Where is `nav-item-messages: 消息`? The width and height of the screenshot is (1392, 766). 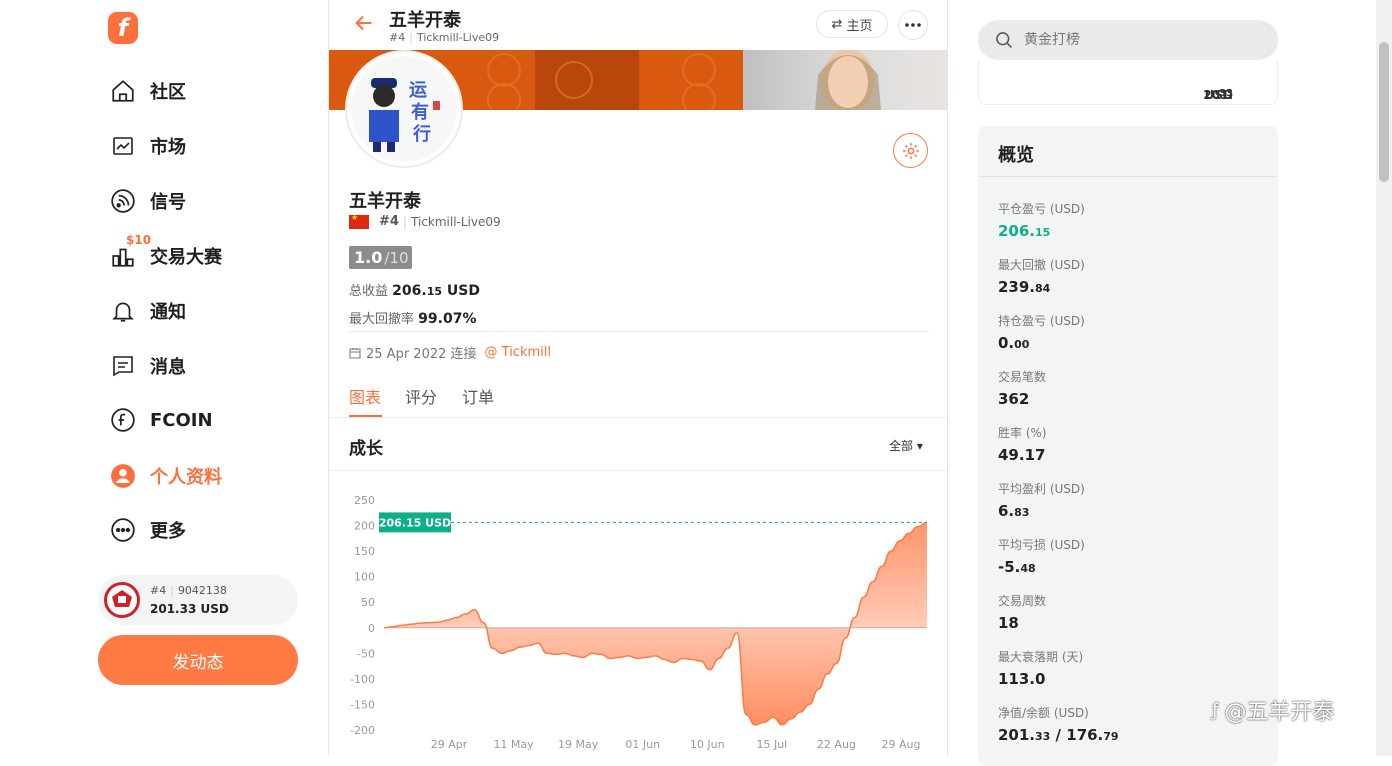 nav-item-messages: 消息 is located at coordinates (208, 366).